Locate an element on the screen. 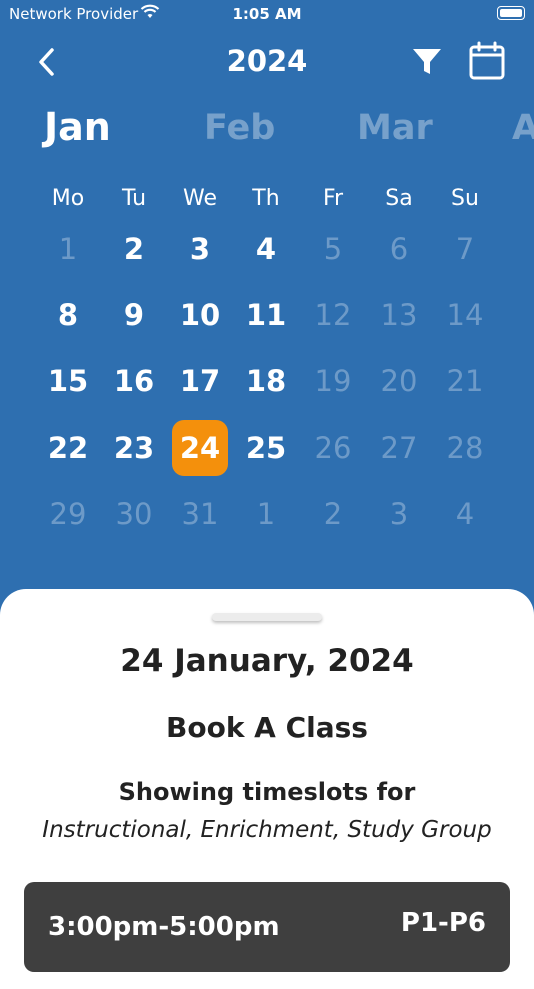 The height and width of the screenshot is (989, 534). nav-bar: 2024 is located at coordinates (267, 62).